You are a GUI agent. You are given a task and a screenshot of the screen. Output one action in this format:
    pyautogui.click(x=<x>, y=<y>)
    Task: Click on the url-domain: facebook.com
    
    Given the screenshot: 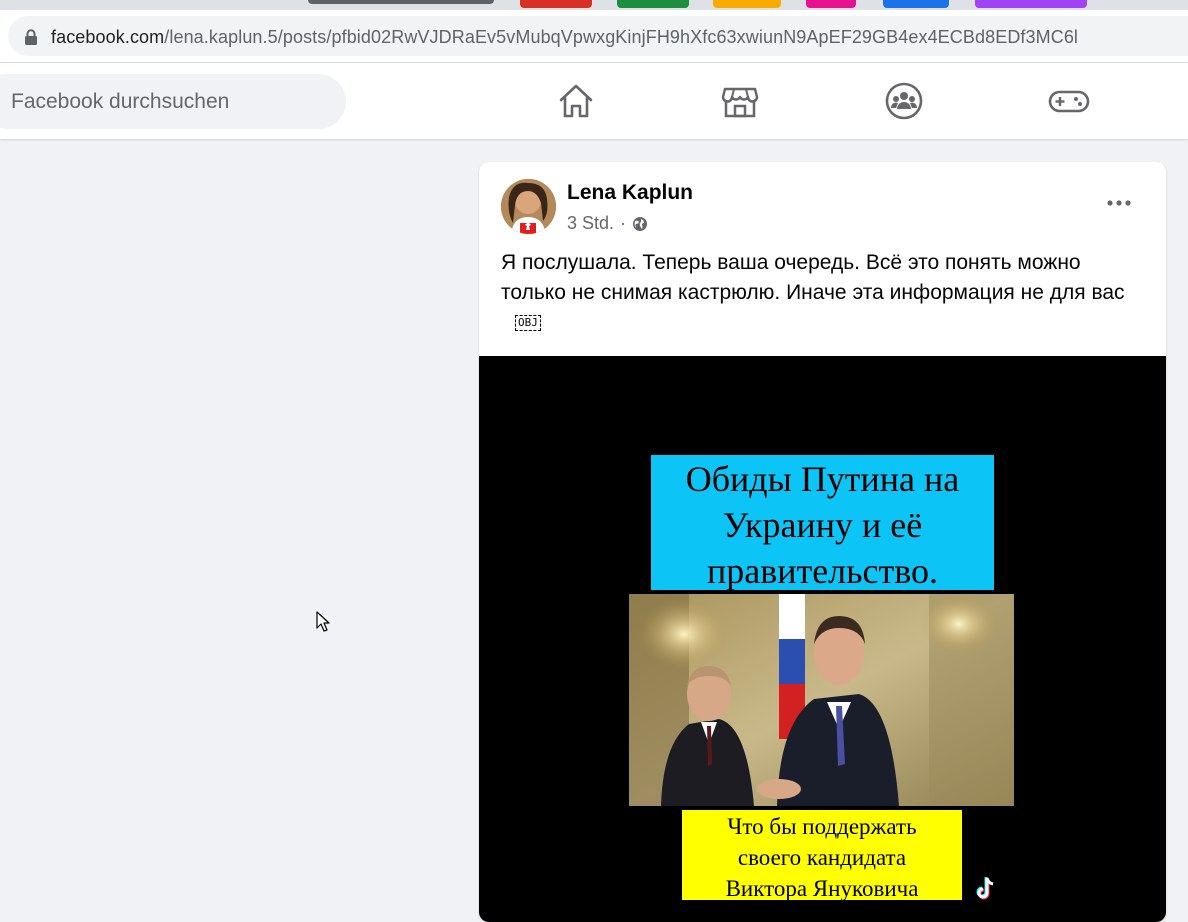 What is the action you would take?
    pyautogui.click(x=108, y=37)
    